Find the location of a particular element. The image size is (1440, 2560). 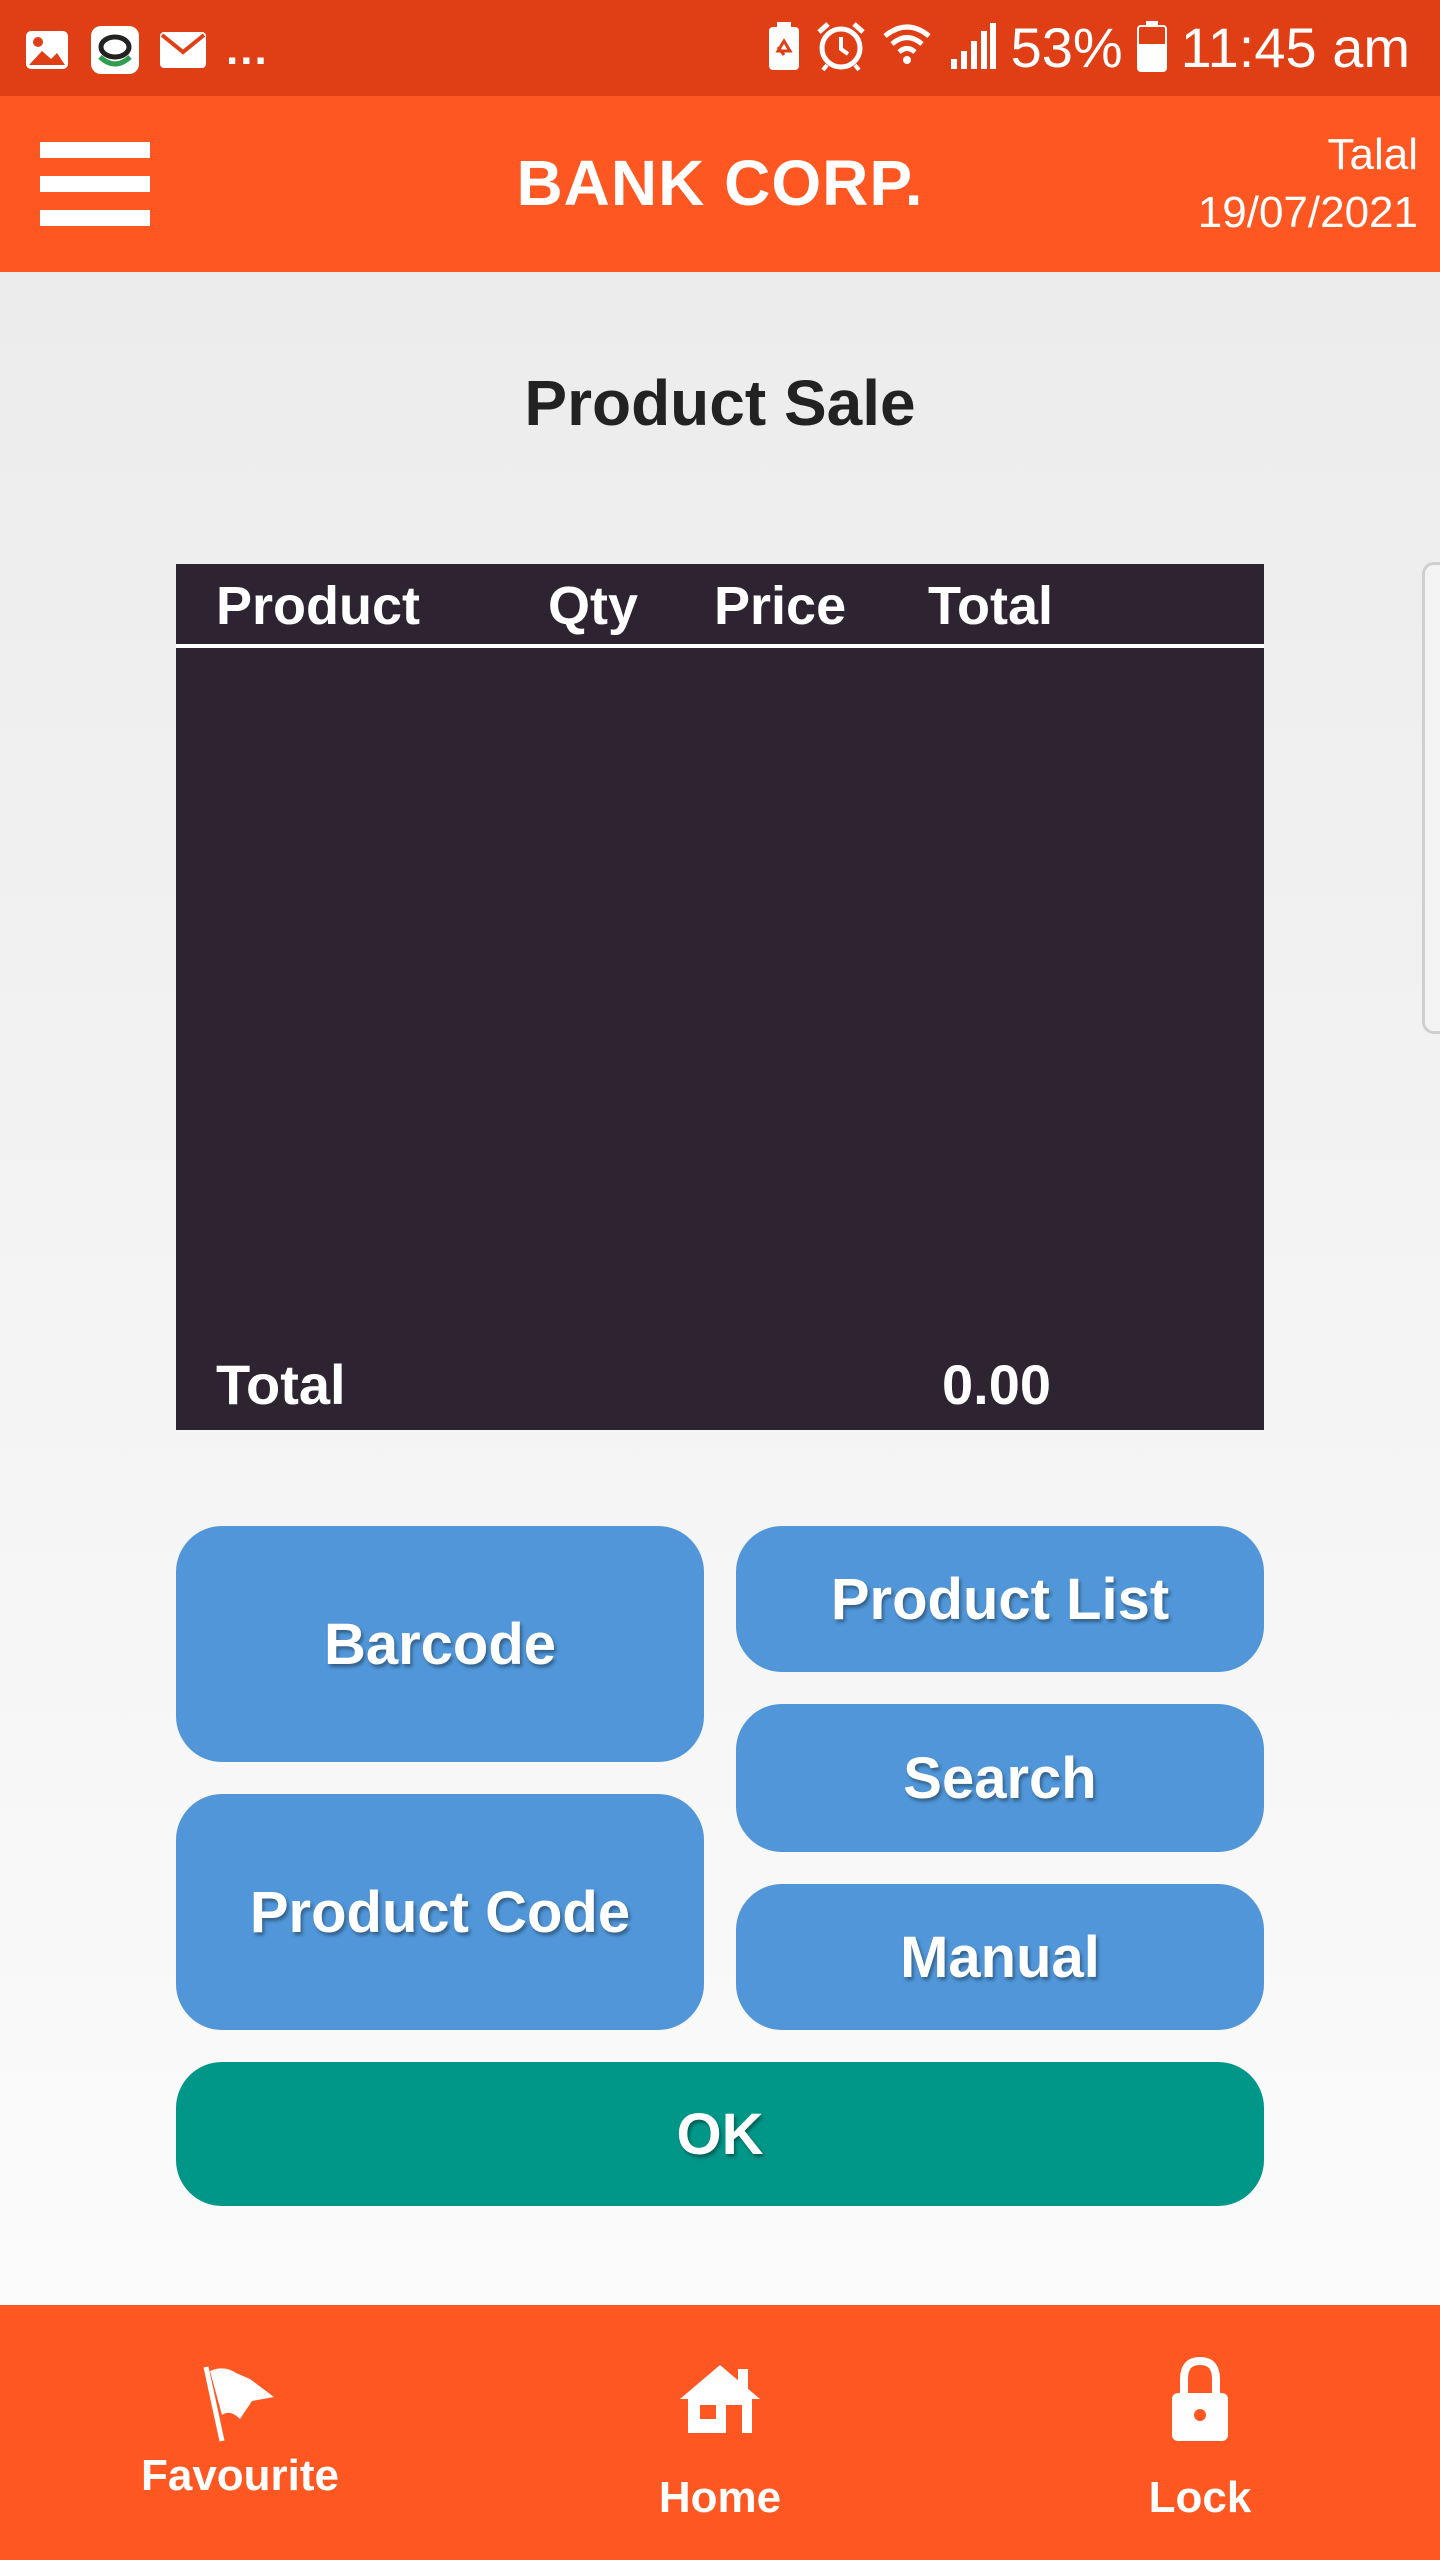

flag-icon is located at coordinates (240, 2404).